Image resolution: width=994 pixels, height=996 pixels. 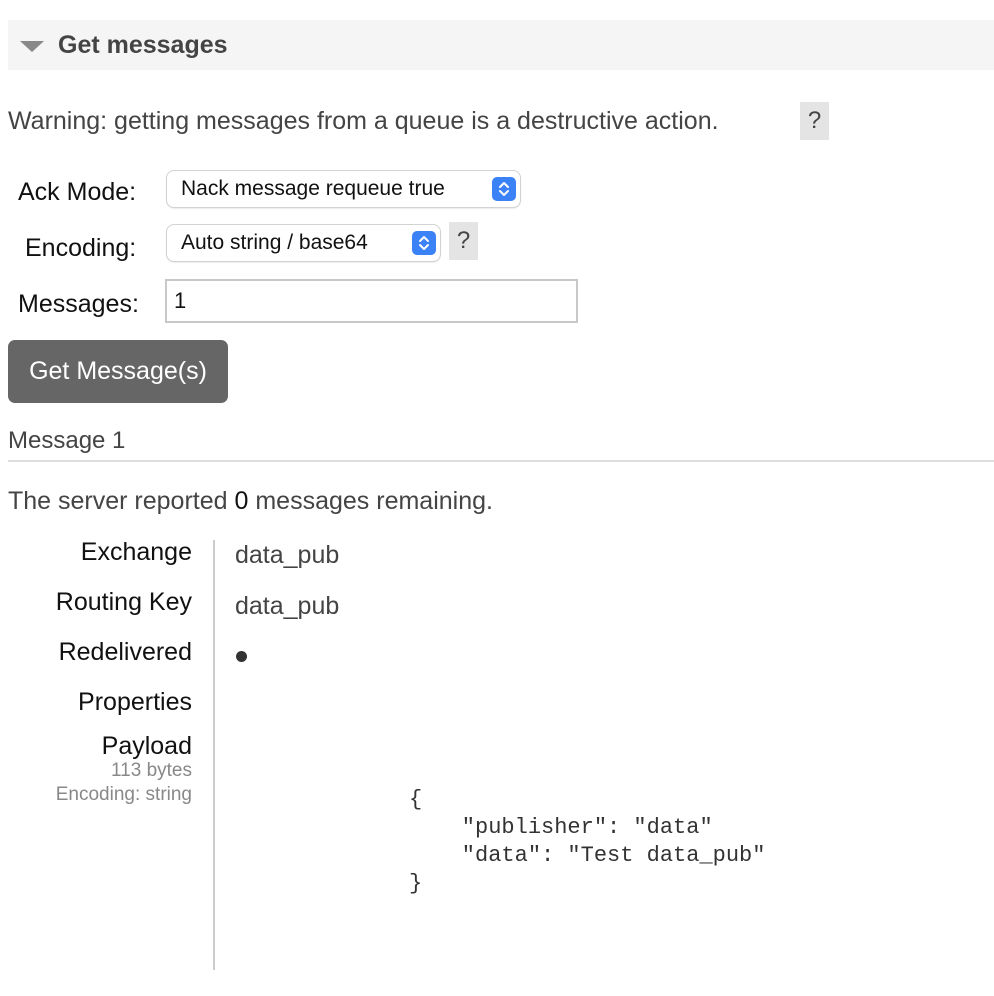 What do you see at coordinates (136, 552) in the screenshot?
I see `exchange-label: Exchange` at bounding box center [136, 552].